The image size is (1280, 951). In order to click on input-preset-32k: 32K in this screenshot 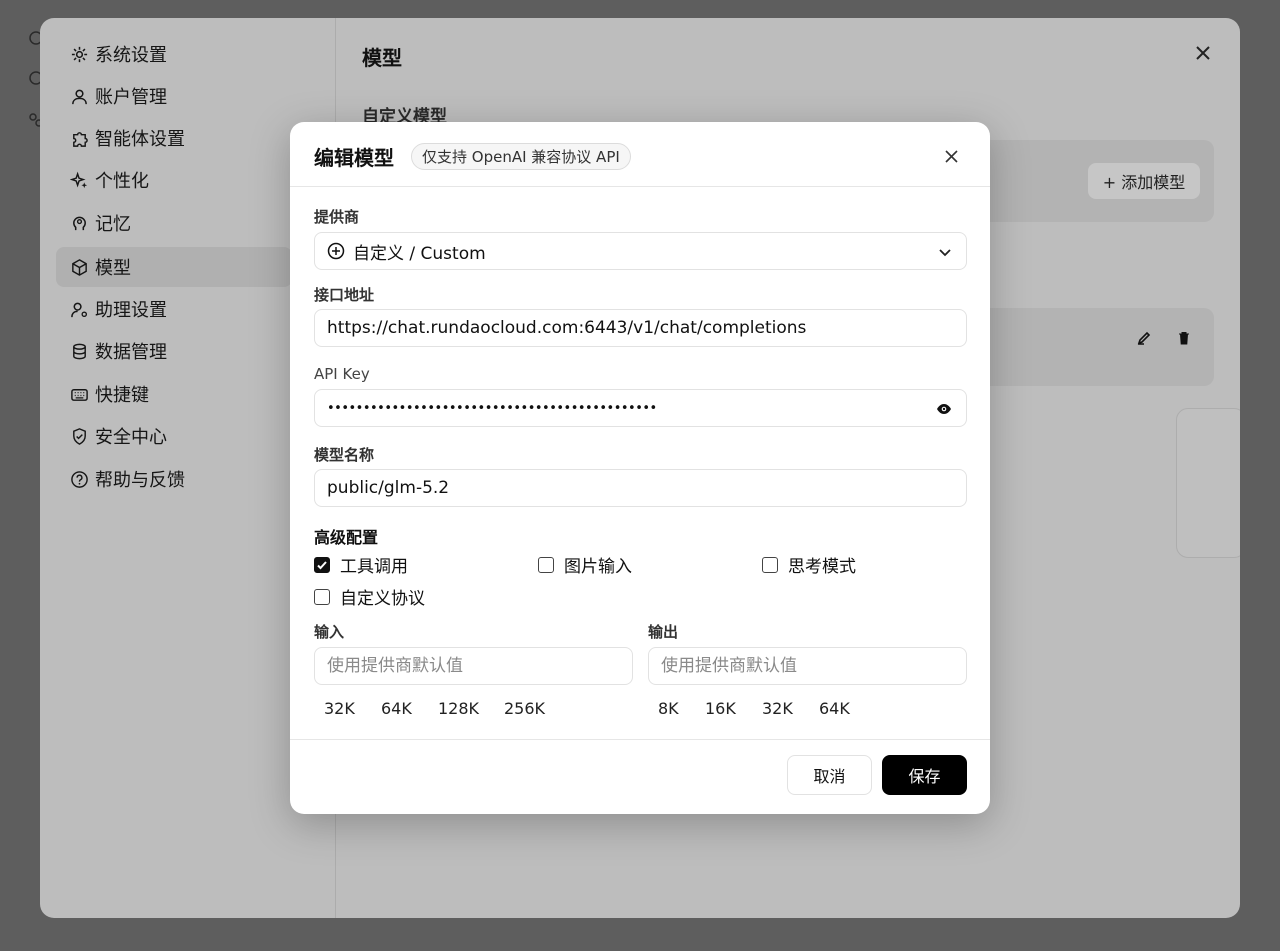, I will do `click(339, 708)`.